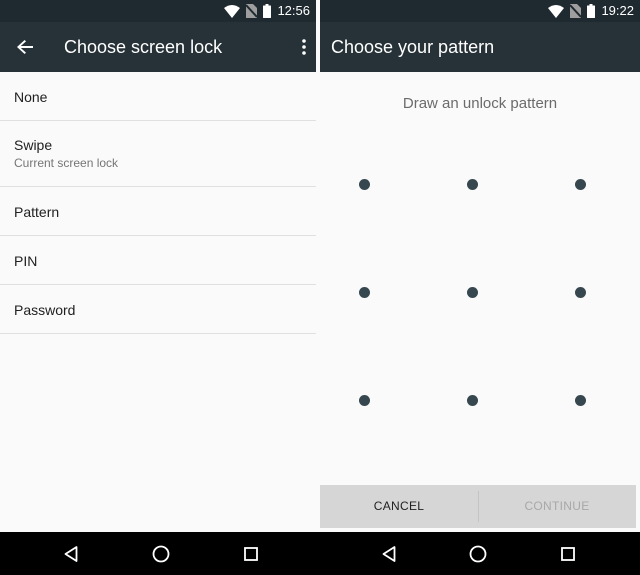  What do you see at coordinates (31, 97) in the screenshot?
I see `lock-option-title: None` at bounding box center [31, 97].